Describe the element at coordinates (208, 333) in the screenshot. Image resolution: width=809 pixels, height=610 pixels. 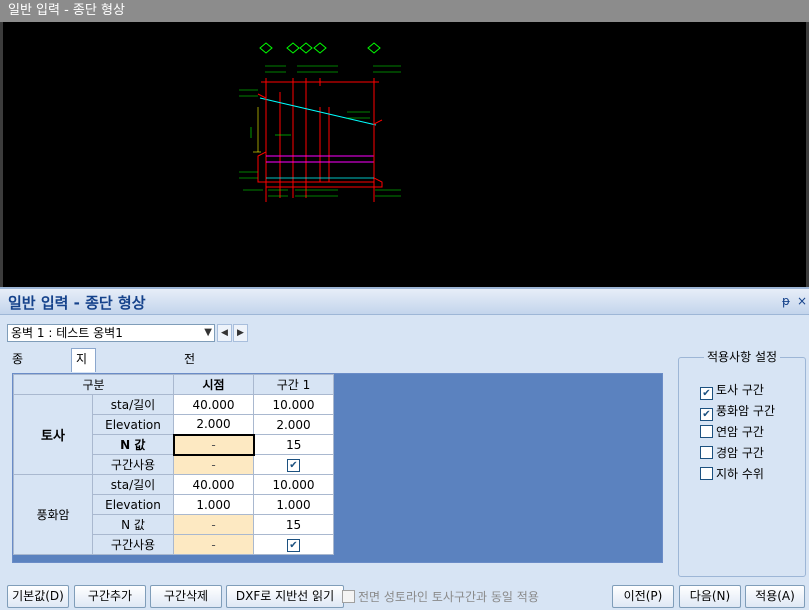
I see `chevron-down-icon: ▼` at that location.